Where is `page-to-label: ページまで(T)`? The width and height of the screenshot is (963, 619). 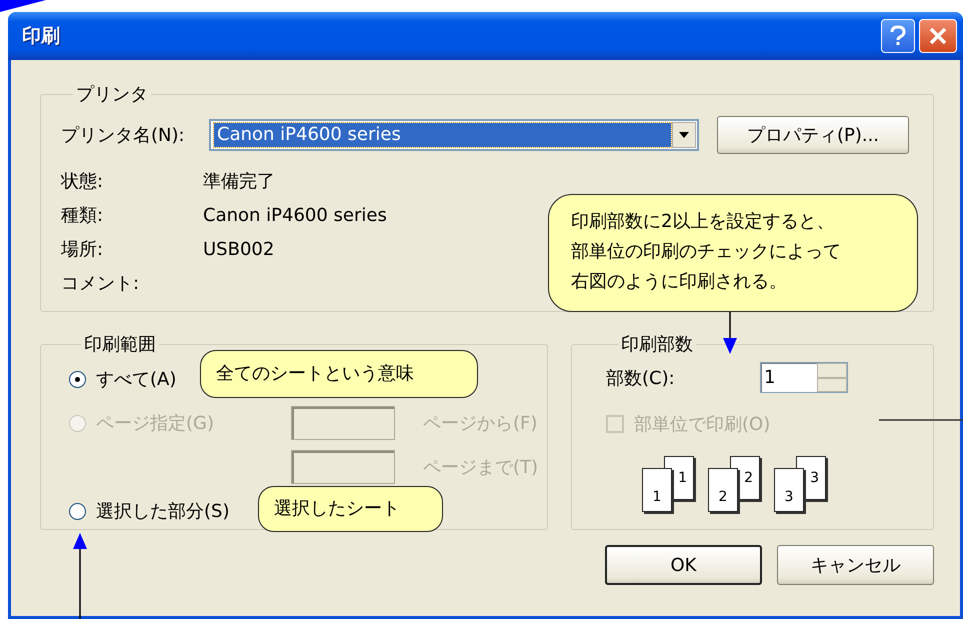
page-to-label: ページまで(T) is located at coordinates (481, 467).